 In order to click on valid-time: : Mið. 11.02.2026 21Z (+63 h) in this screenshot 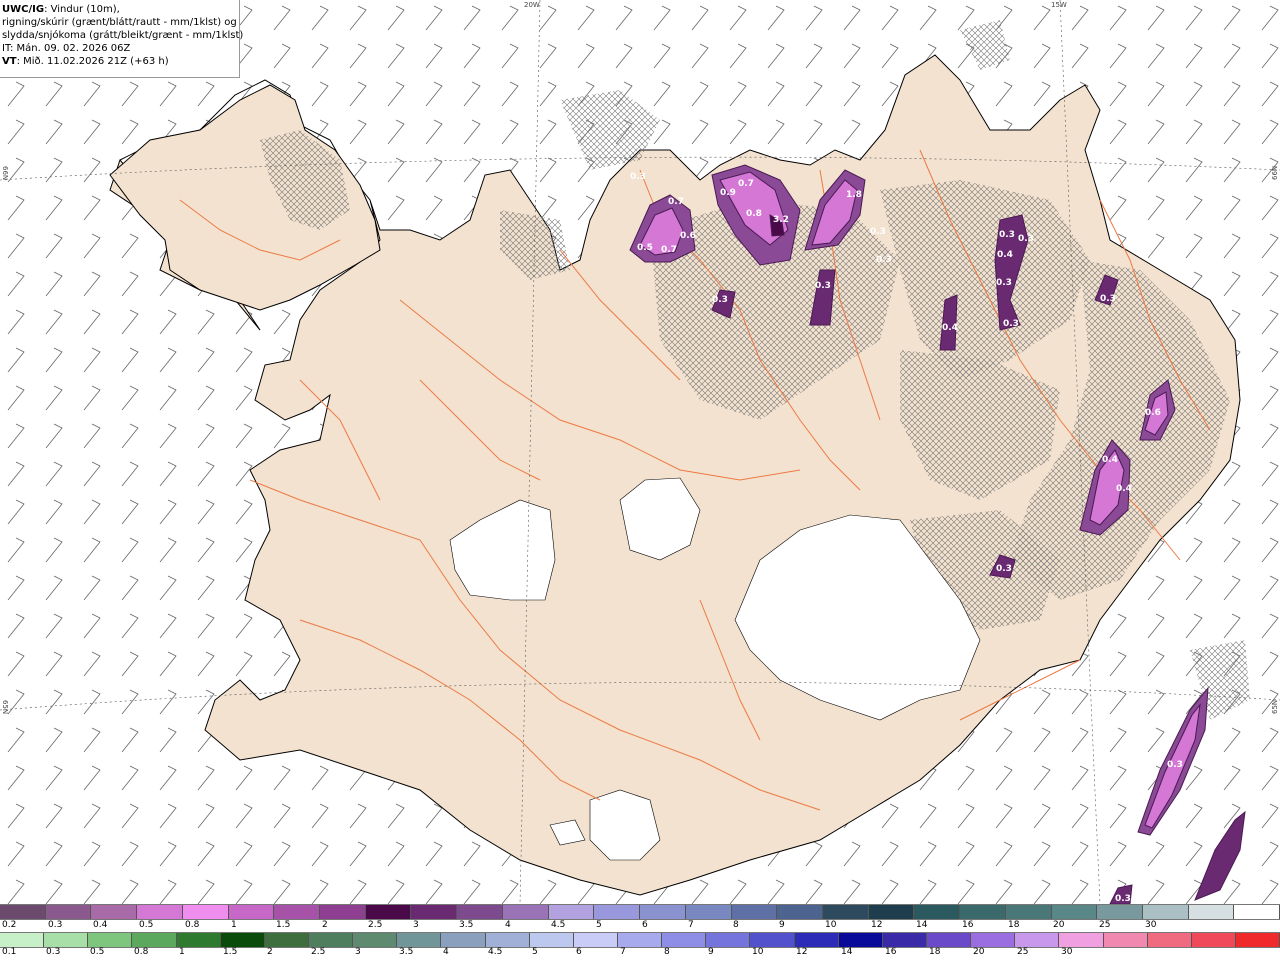, I will do `click(92, 61)`.